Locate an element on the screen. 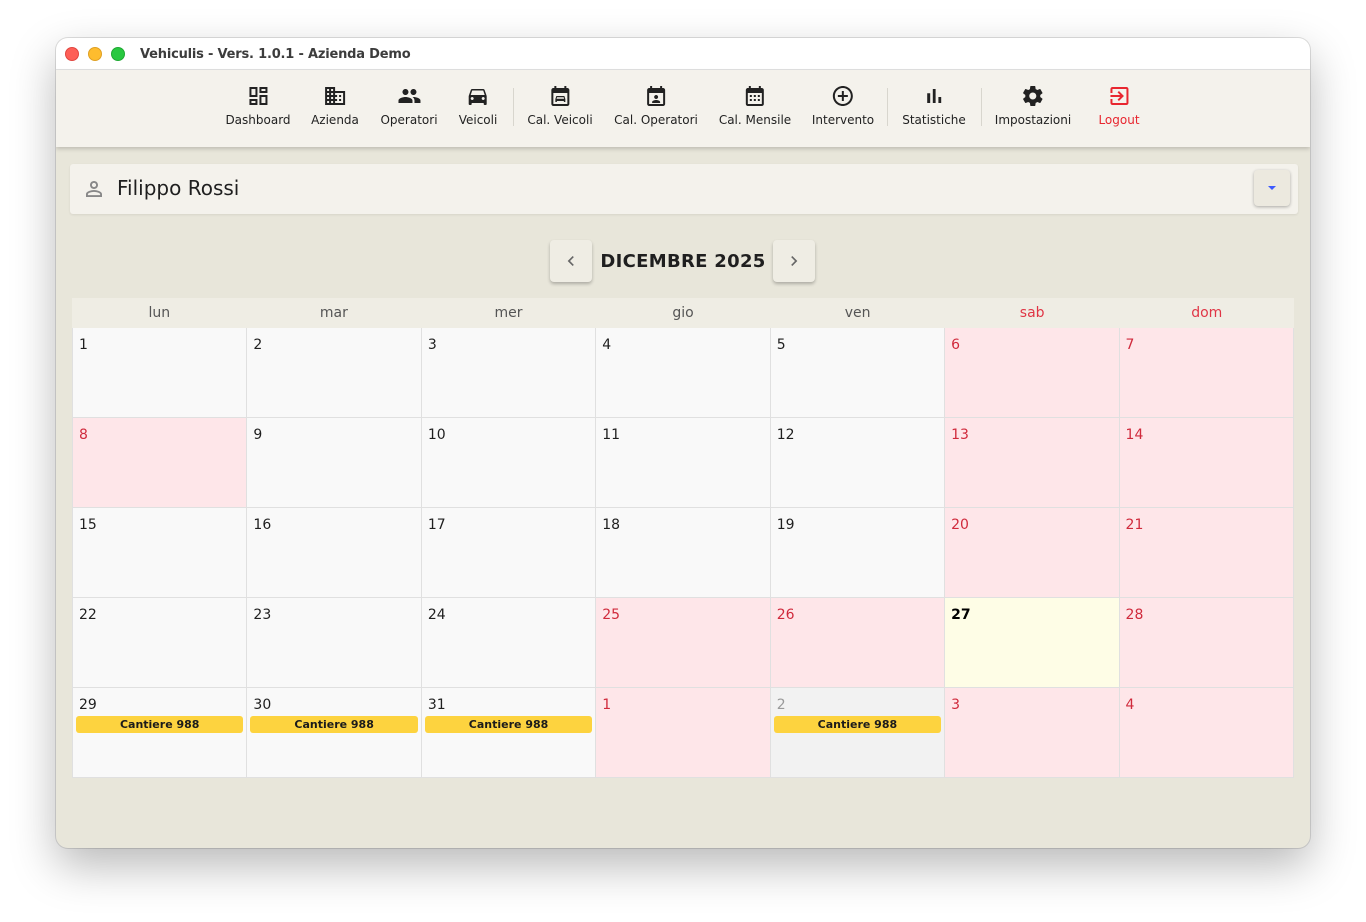 This screenshot has width=1366, height=922. day-cell: 27 is located at coordinates (1032, 643).